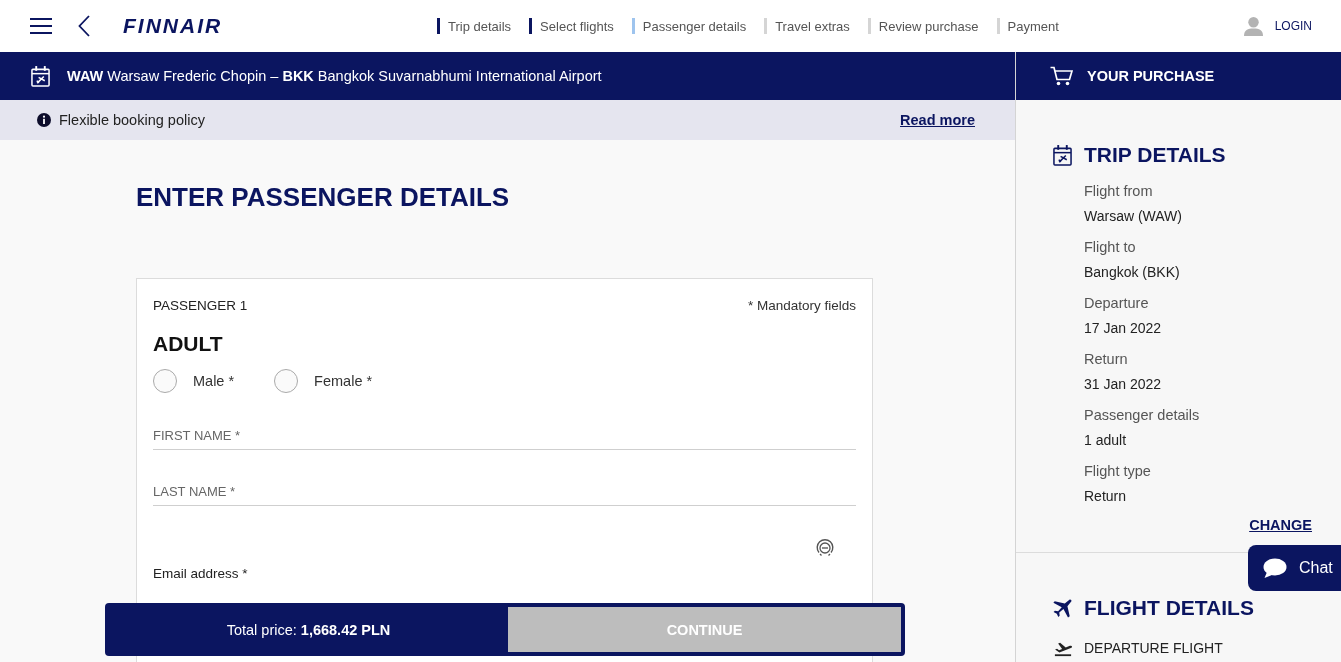 Image resolution: width=1341 pixels, height=662 pixels. What do you see at coordinates (504, 435) in the screenshot?
I see `text-field: FIRST NAME *` at bounding box center [504, 435].